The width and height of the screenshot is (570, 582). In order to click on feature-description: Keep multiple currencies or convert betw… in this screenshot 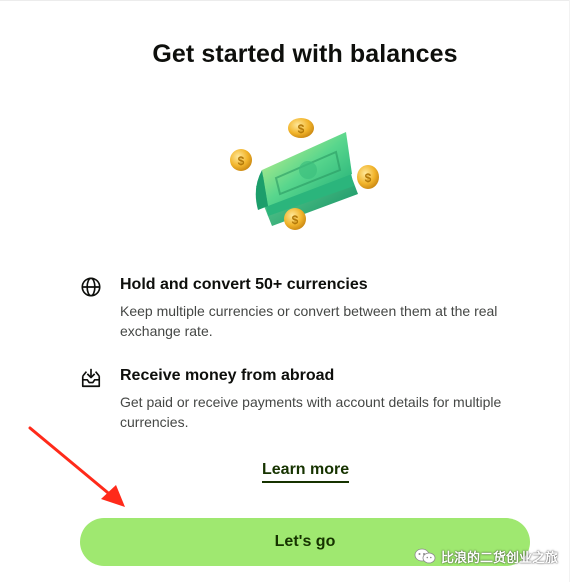, I will do `click(309, 321)`.